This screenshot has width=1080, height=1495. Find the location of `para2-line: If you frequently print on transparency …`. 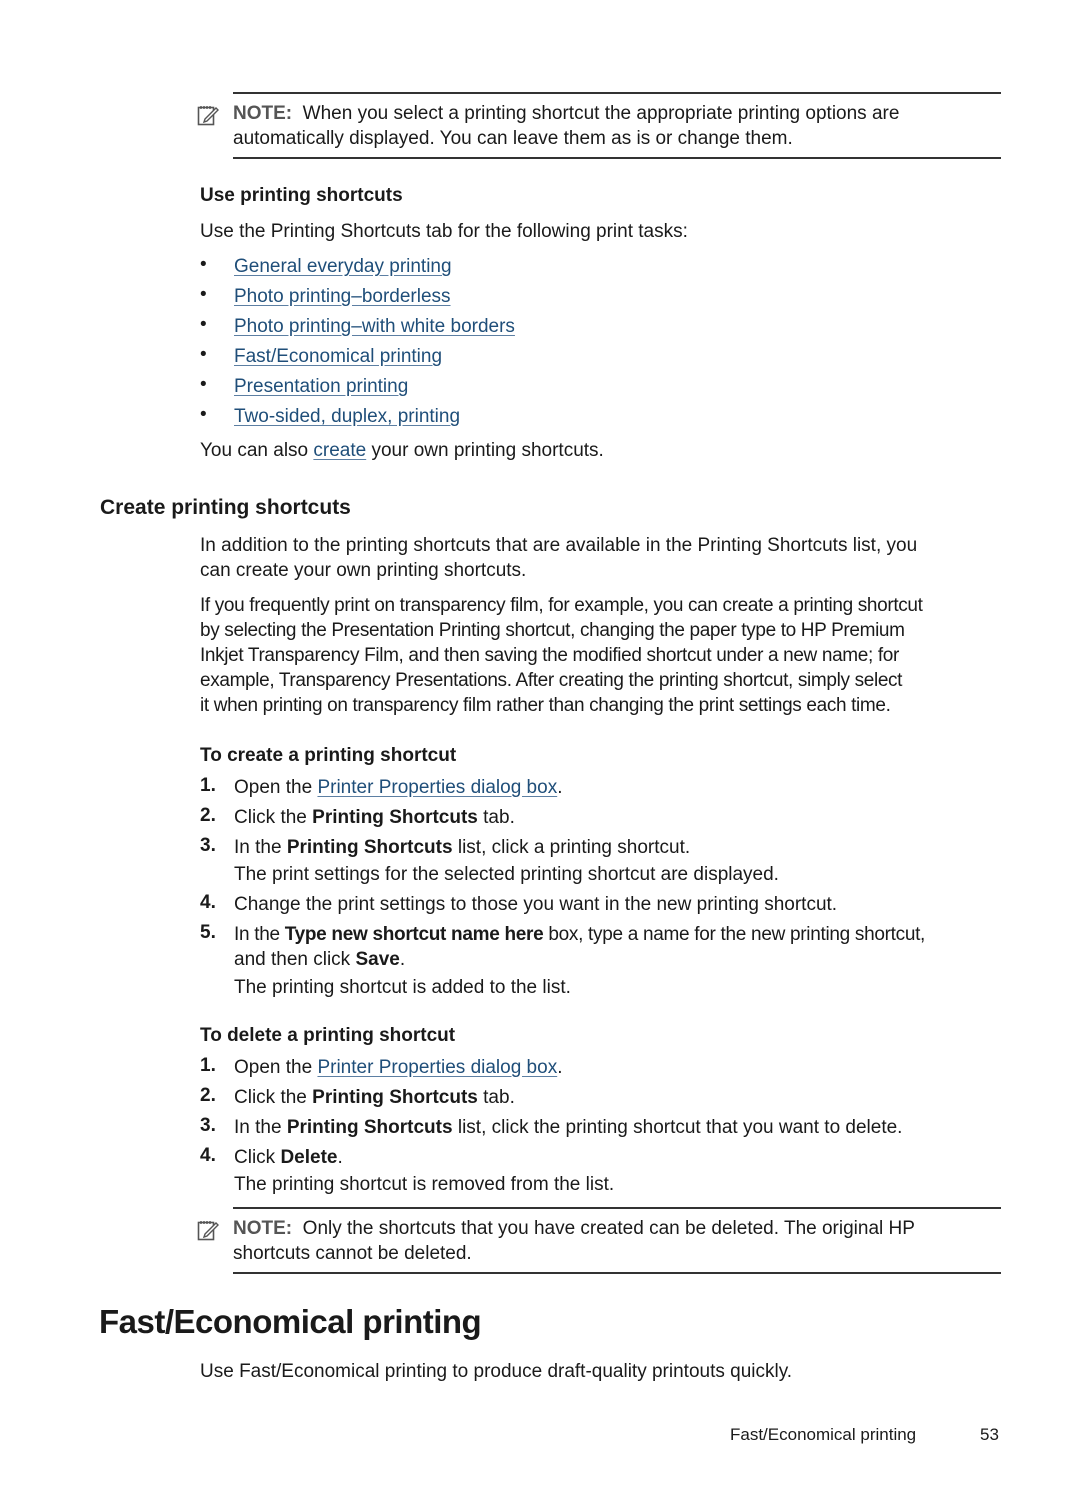

para2-line: If you frequently print on transparency … is located at coordinates (561, 605).